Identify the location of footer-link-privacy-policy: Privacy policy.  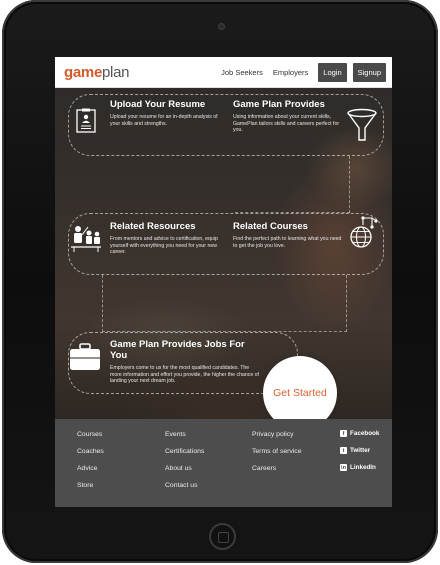
(273, 434).